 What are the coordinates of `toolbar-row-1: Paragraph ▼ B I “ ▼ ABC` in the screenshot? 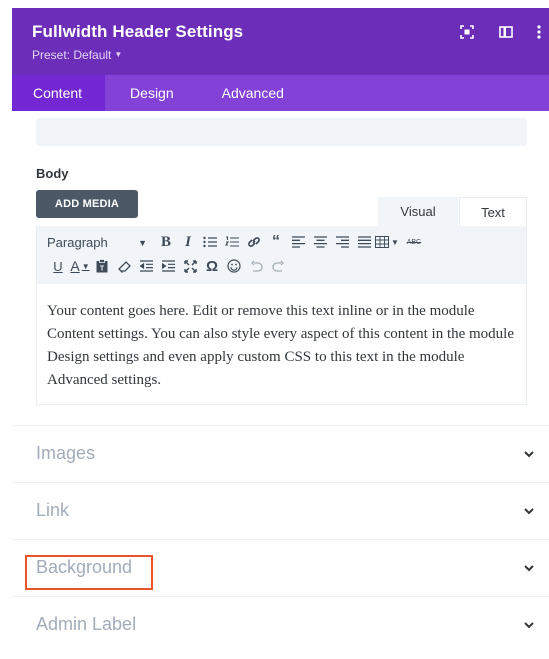 It's located at (282, 242).